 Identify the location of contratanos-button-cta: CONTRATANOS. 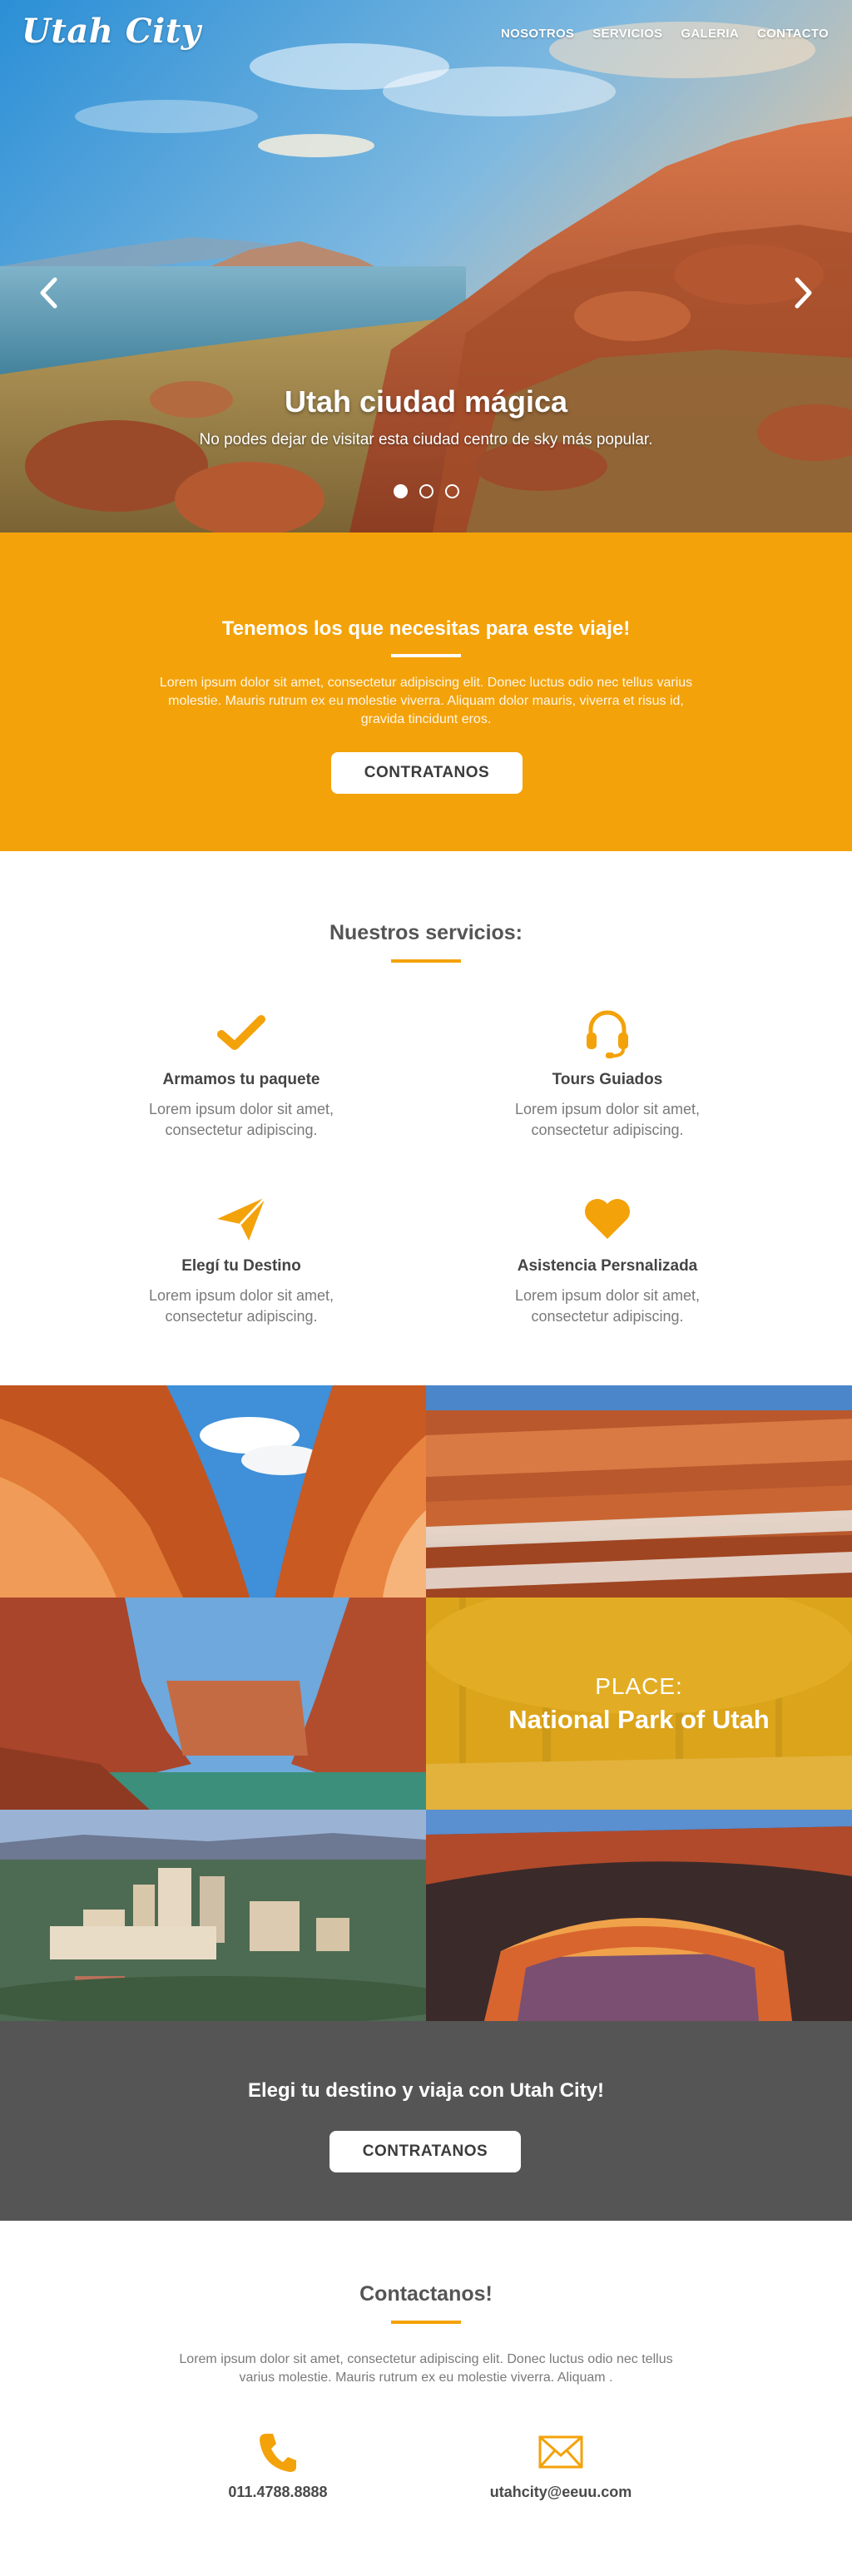
(425, 2152).